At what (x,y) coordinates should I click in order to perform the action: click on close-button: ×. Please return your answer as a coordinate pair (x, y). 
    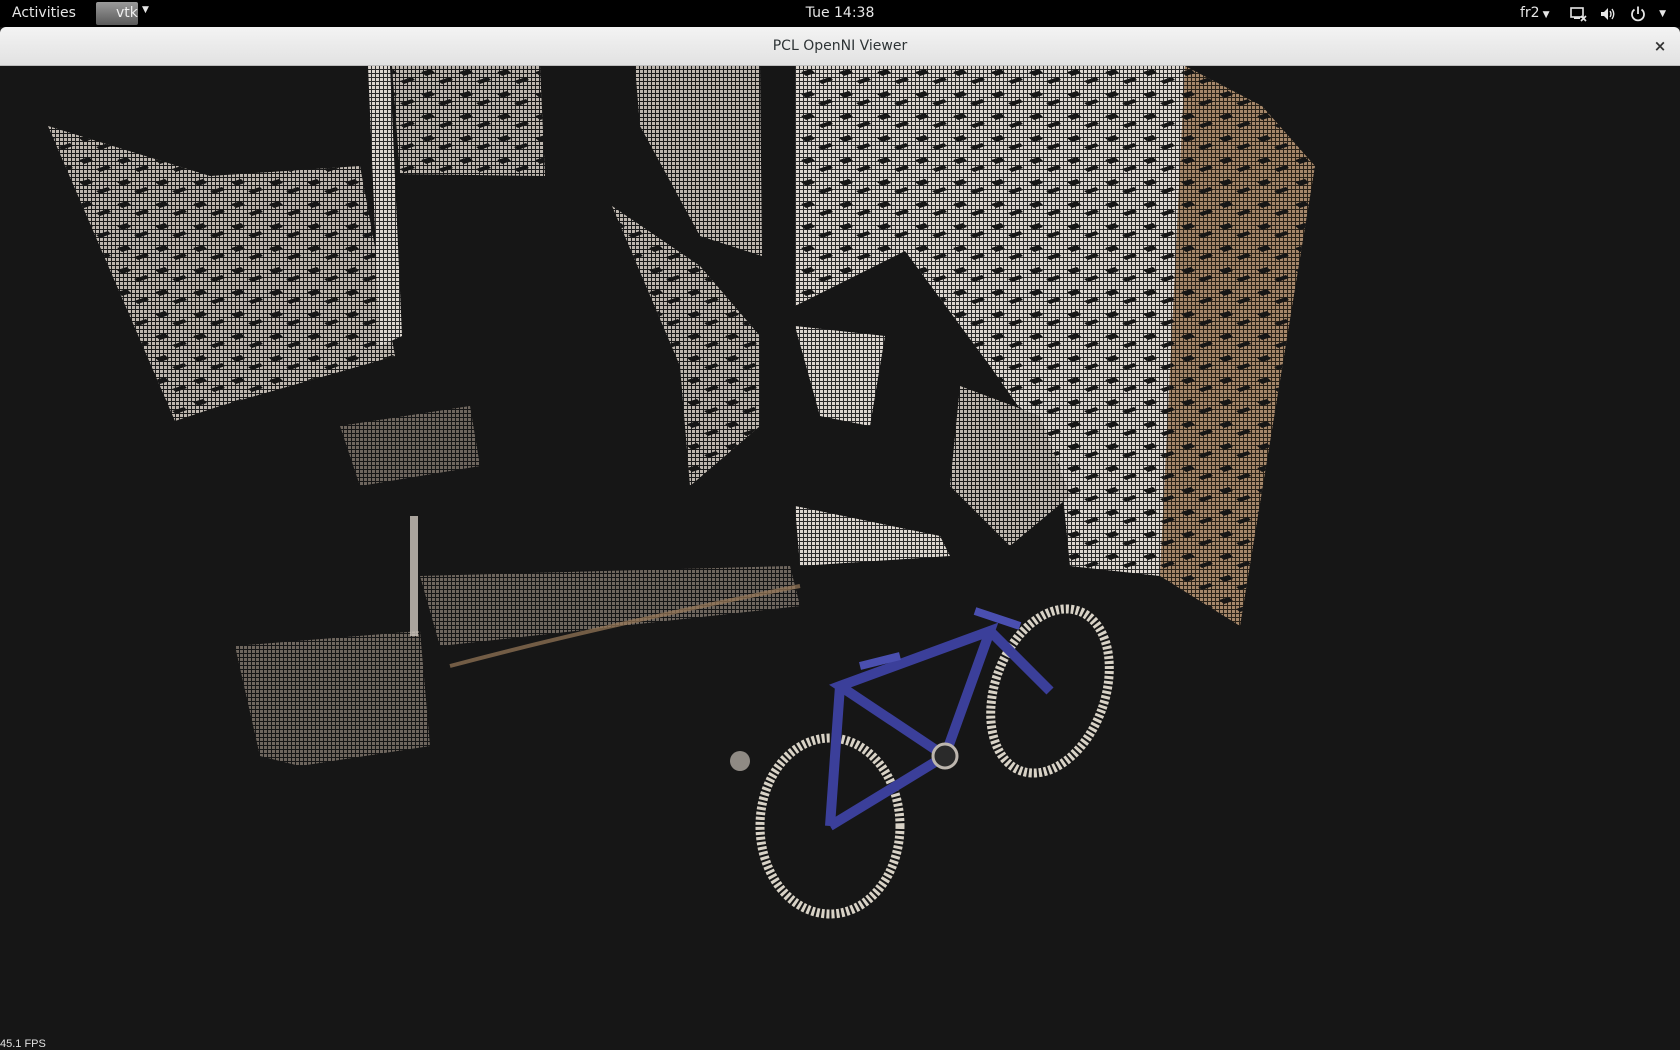
    Looking at the image, I should click on (1660, 46).